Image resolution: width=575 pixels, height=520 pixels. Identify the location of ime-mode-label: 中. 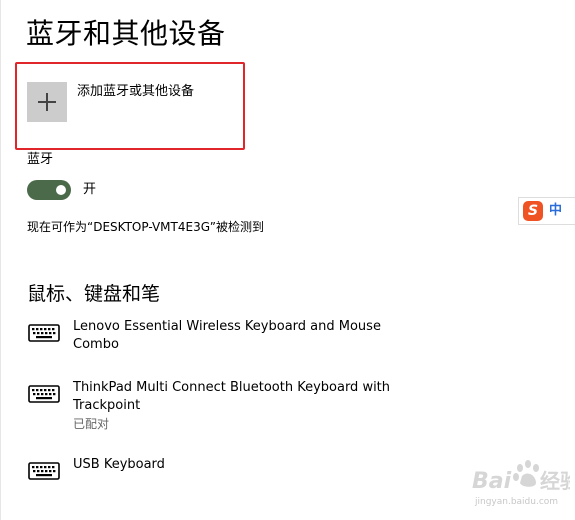
(556, 210).